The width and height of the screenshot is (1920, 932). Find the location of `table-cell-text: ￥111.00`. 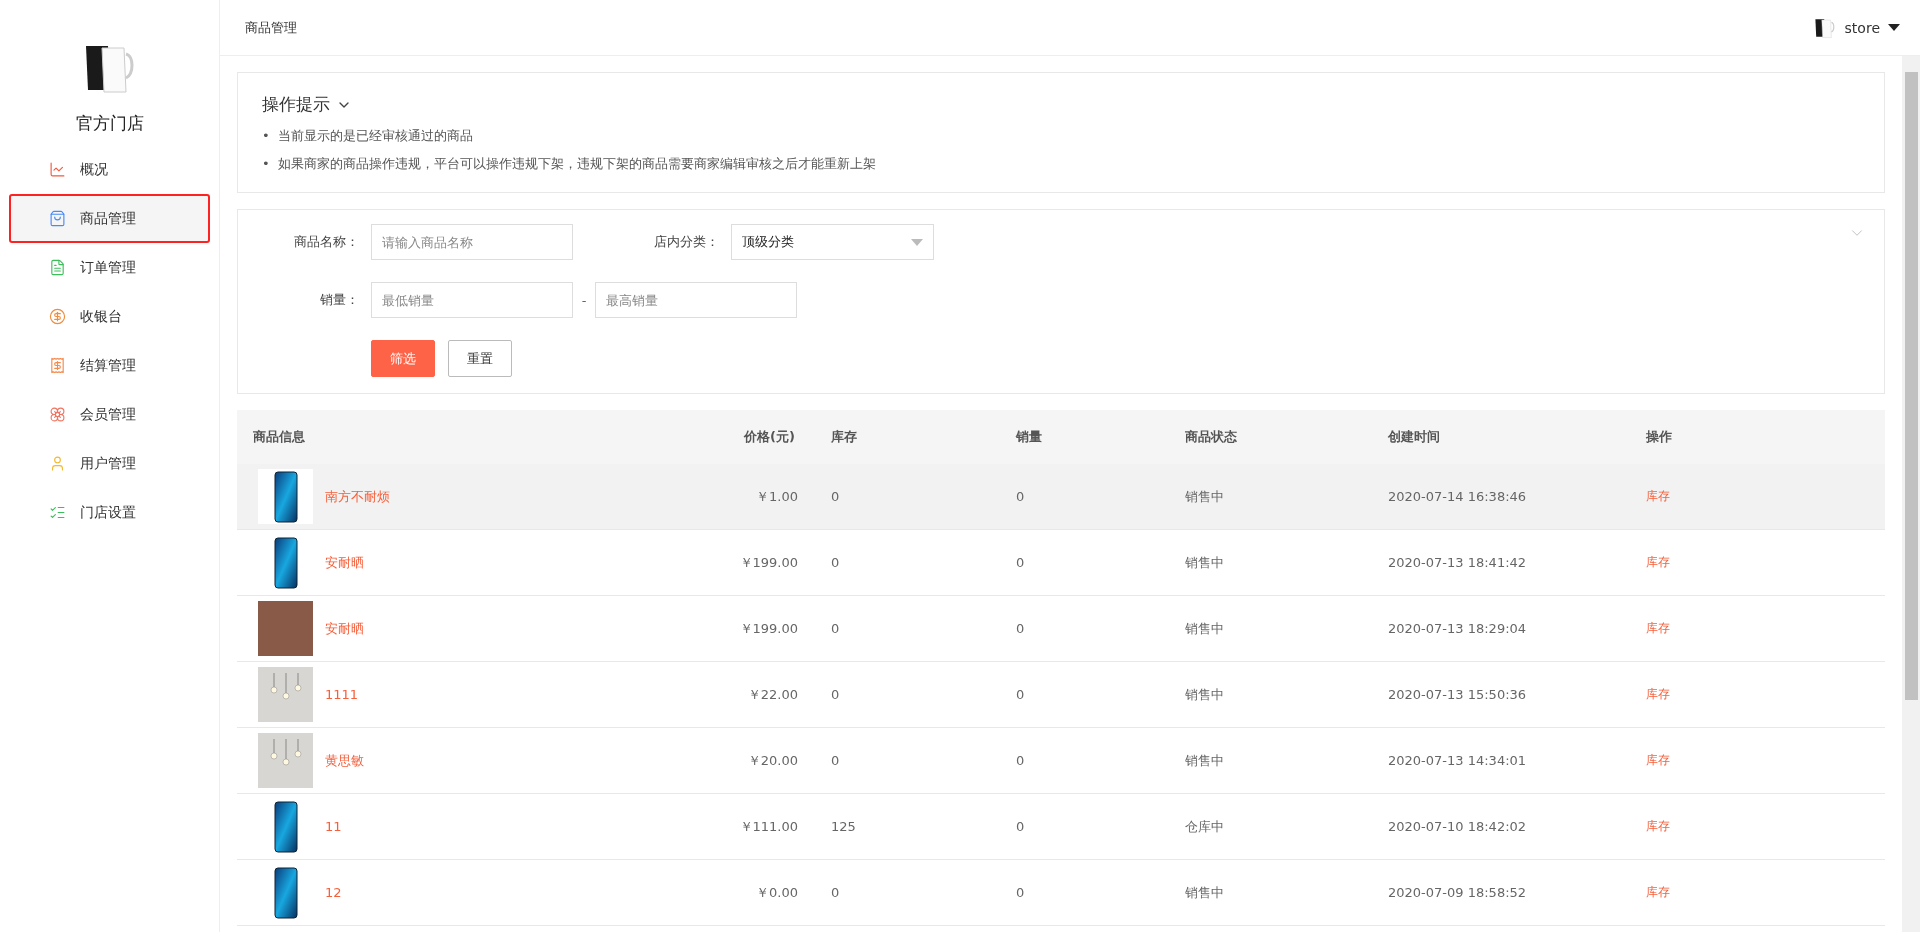

table-cell-text: ￥111.00 is located at coordinates (769, 826).